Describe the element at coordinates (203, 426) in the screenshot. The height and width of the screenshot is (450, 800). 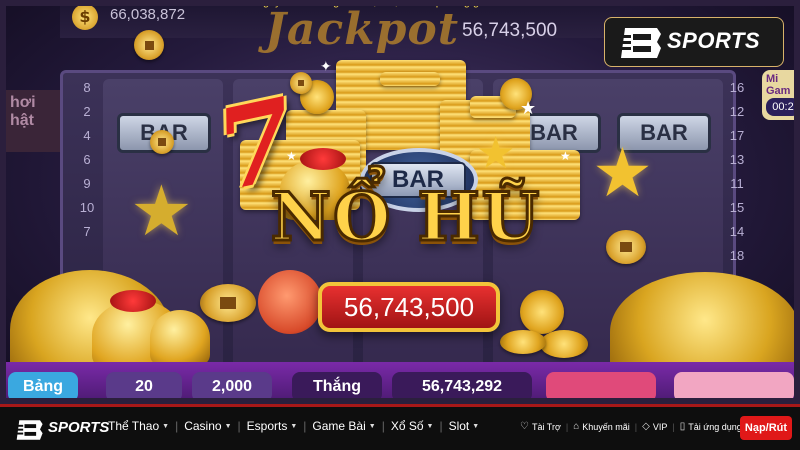
I see `menu-item-label: Casino` at that location.